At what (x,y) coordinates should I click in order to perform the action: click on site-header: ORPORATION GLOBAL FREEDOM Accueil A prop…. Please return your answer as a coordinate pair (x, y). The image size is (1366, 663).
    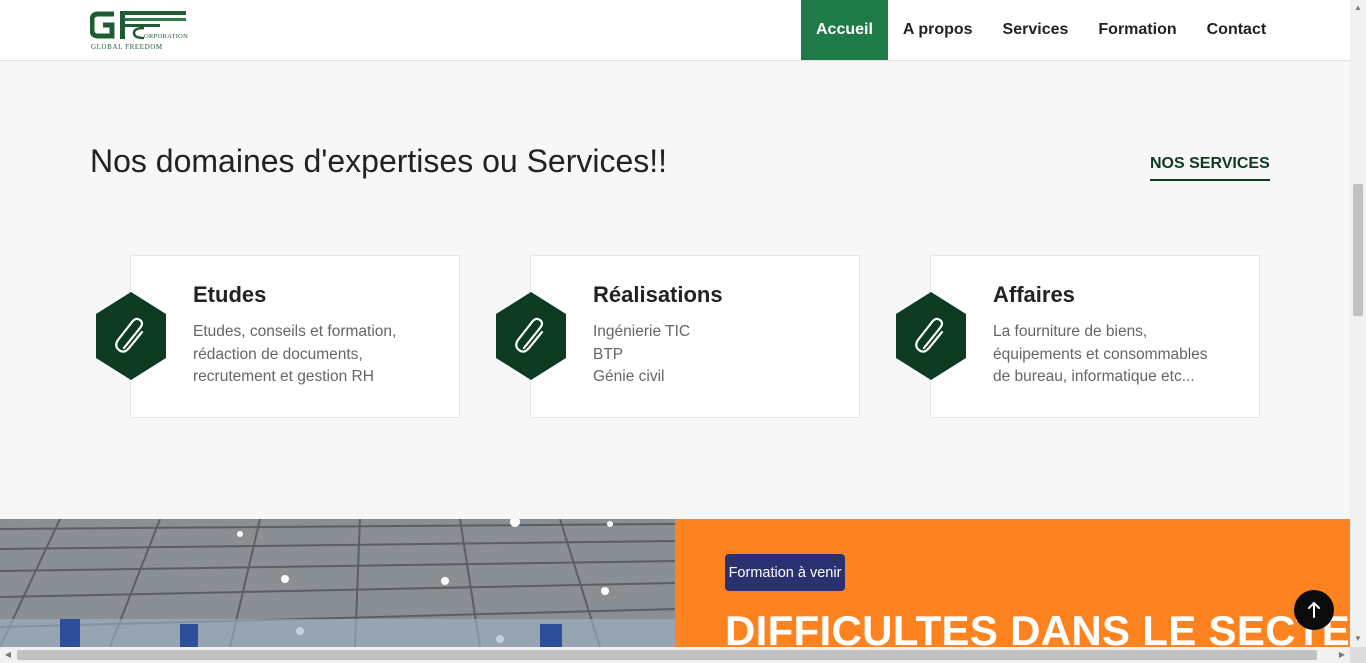
    Looking at the image, I should click on (675, 30).